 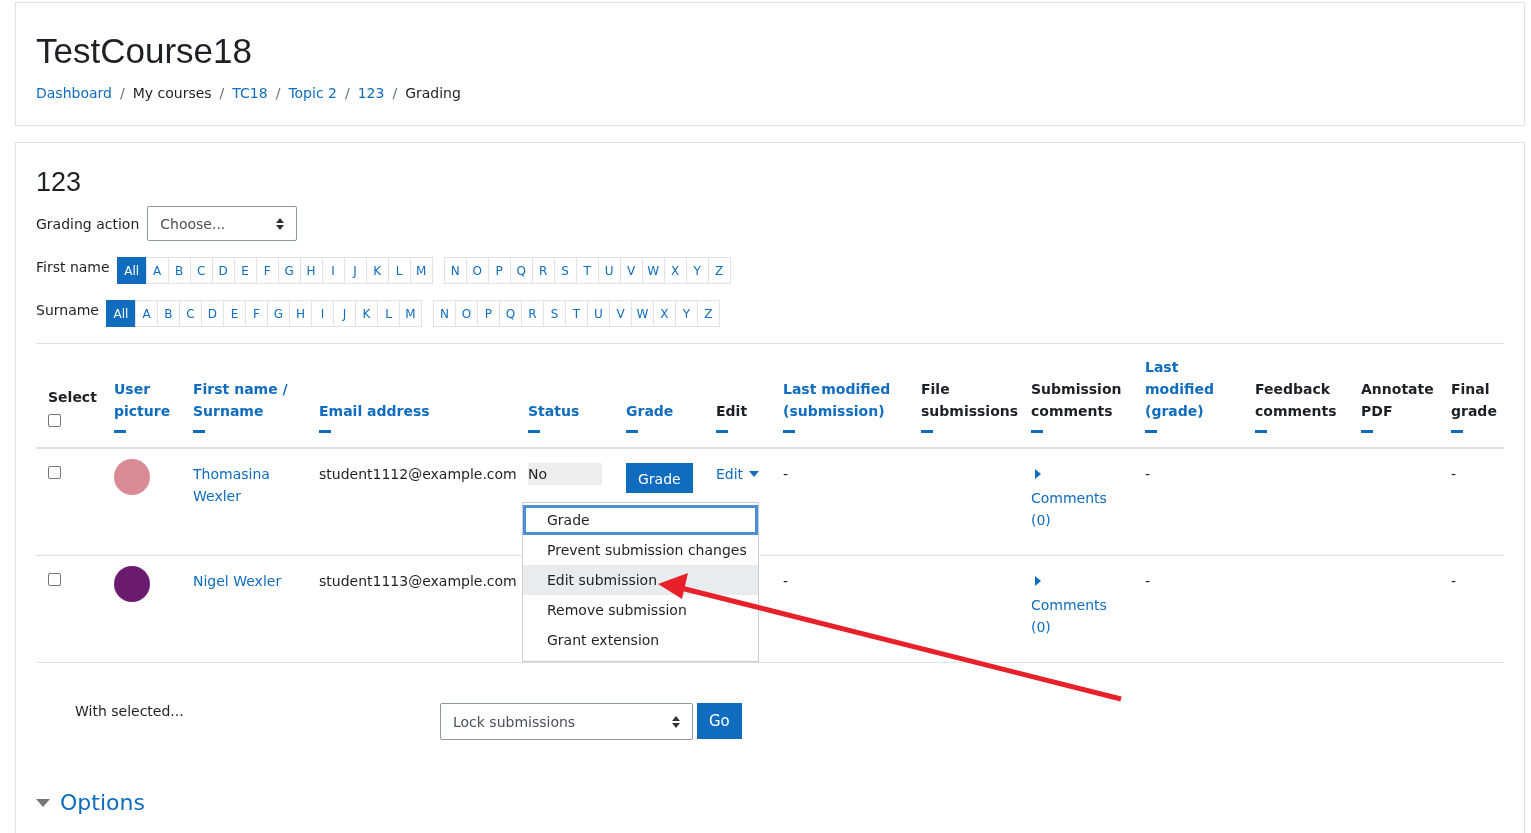 I want to click on menu-item: Edit submission, so click(x=640, y=580).